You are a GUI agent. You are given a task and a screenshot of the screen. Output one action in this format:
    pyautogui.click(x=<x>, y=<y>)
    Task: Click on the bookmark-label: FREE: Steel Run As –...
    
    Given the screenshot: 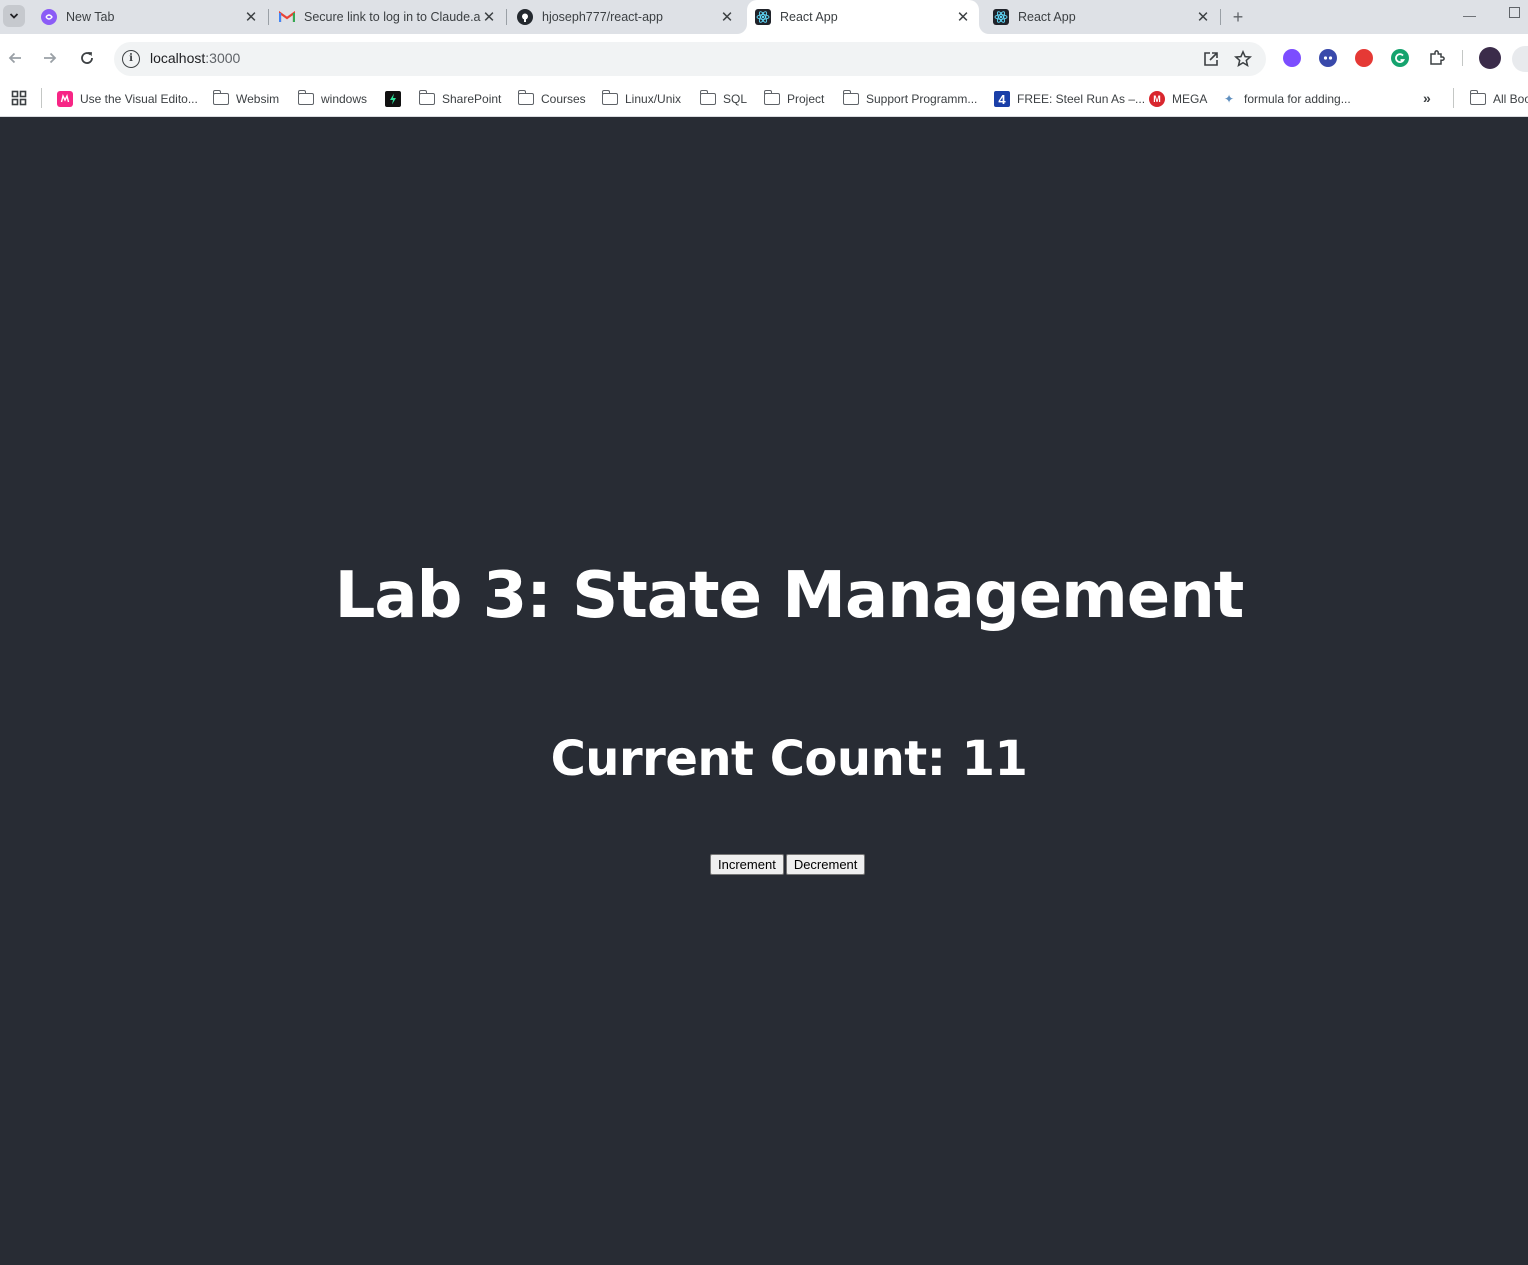 What is the action you would take?
    pyautogui.click(x=1081, y=99)
    